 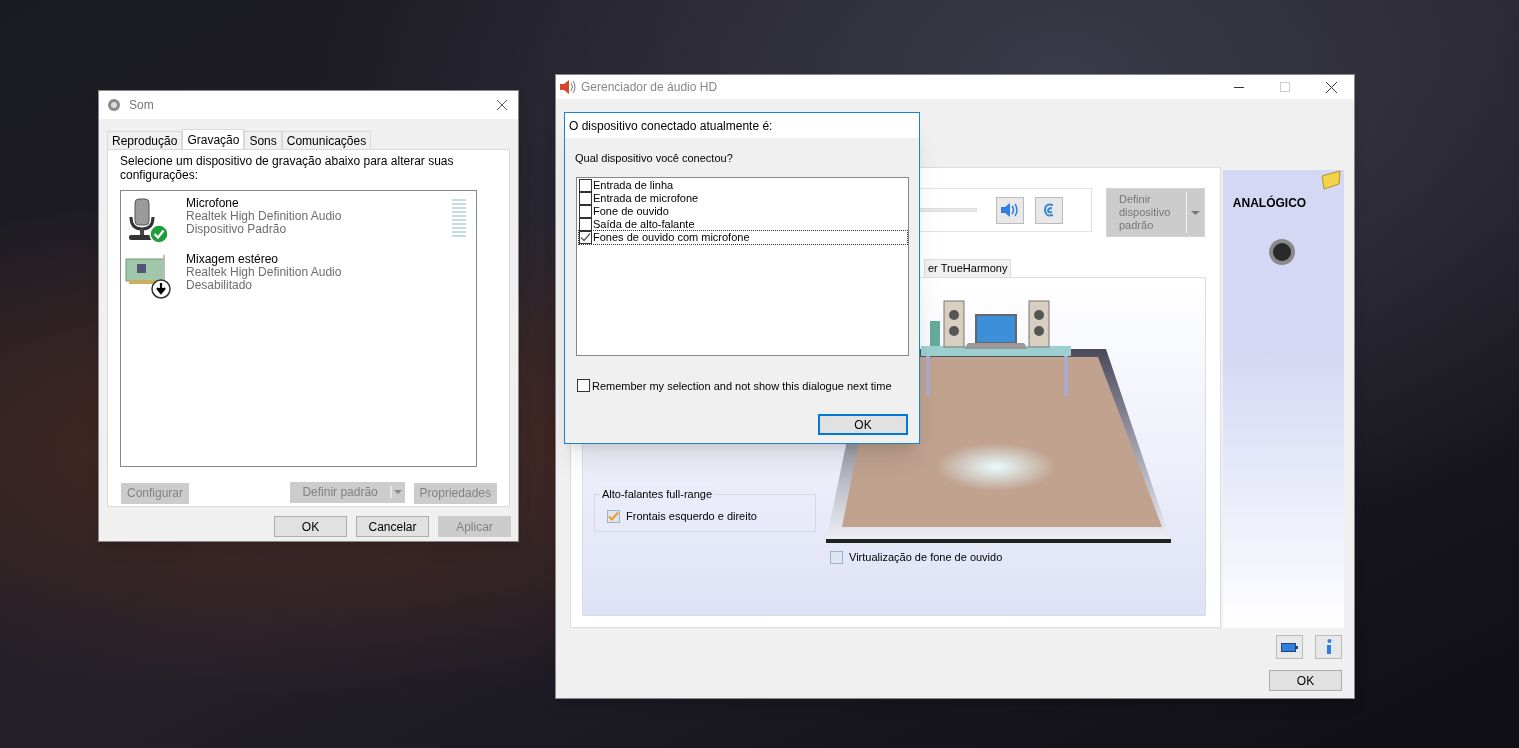 I want to click on checkbox-label: Virtualização de fone de ouvido, so click(x=926, y=557).